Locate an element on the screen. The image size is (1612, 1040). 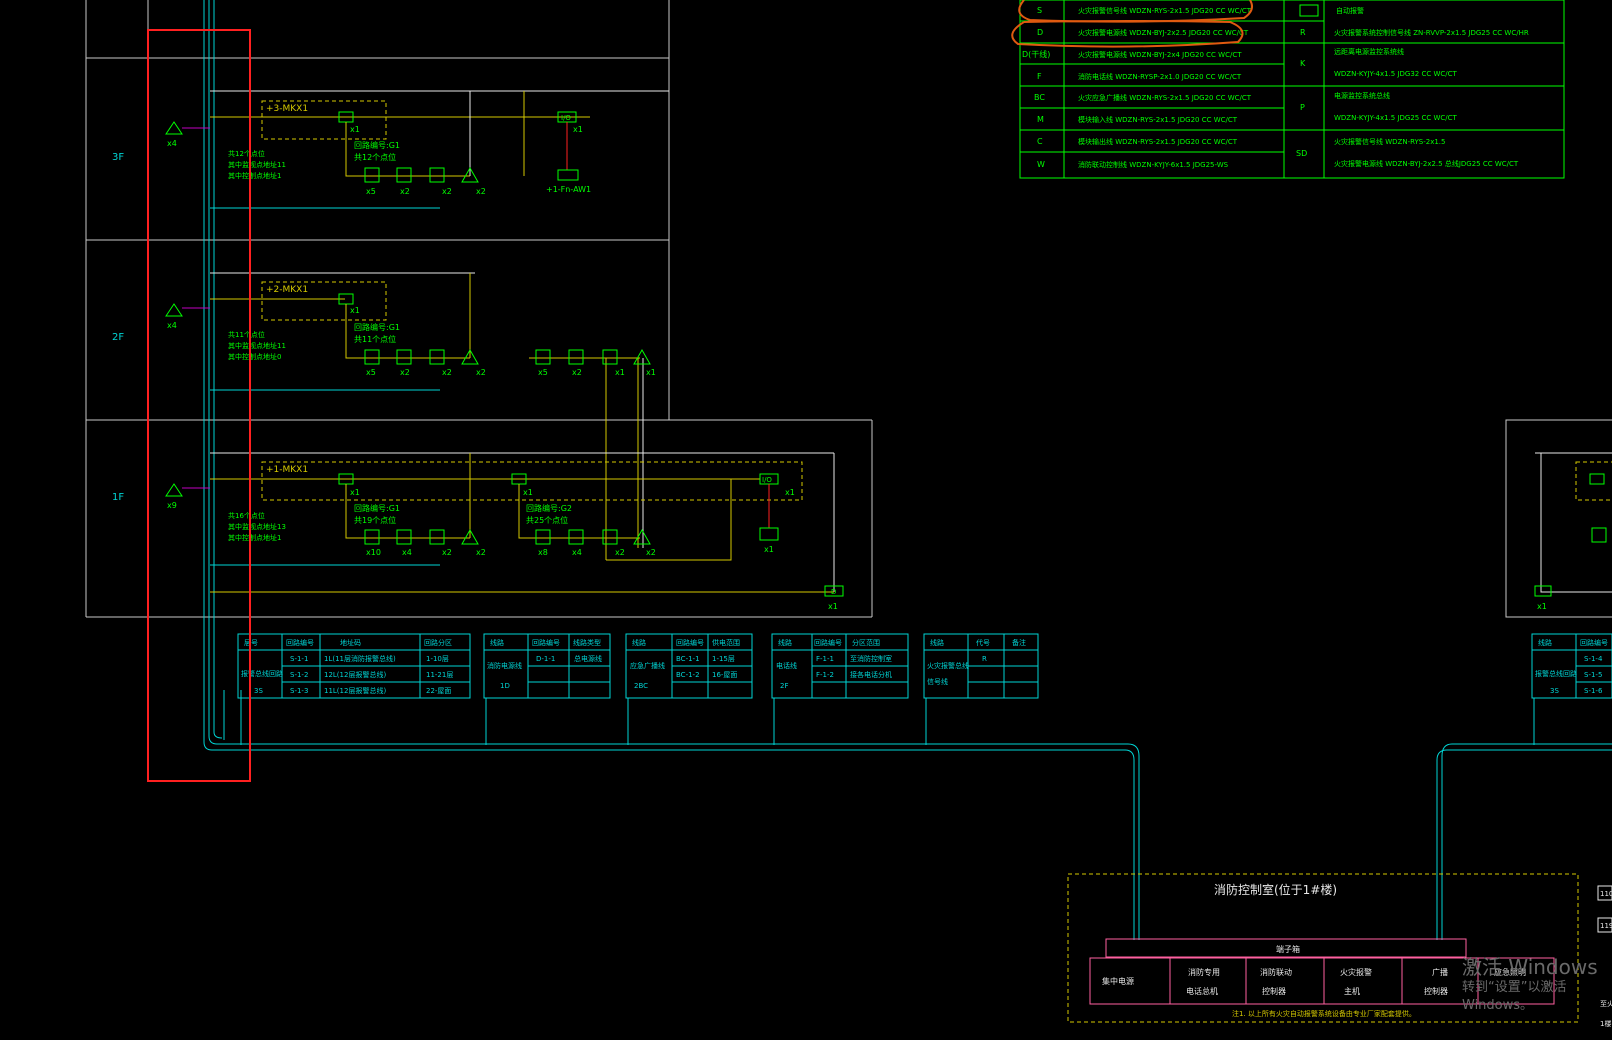
note-1f-0: 共16个点位 is located at coordinates (246, 515).